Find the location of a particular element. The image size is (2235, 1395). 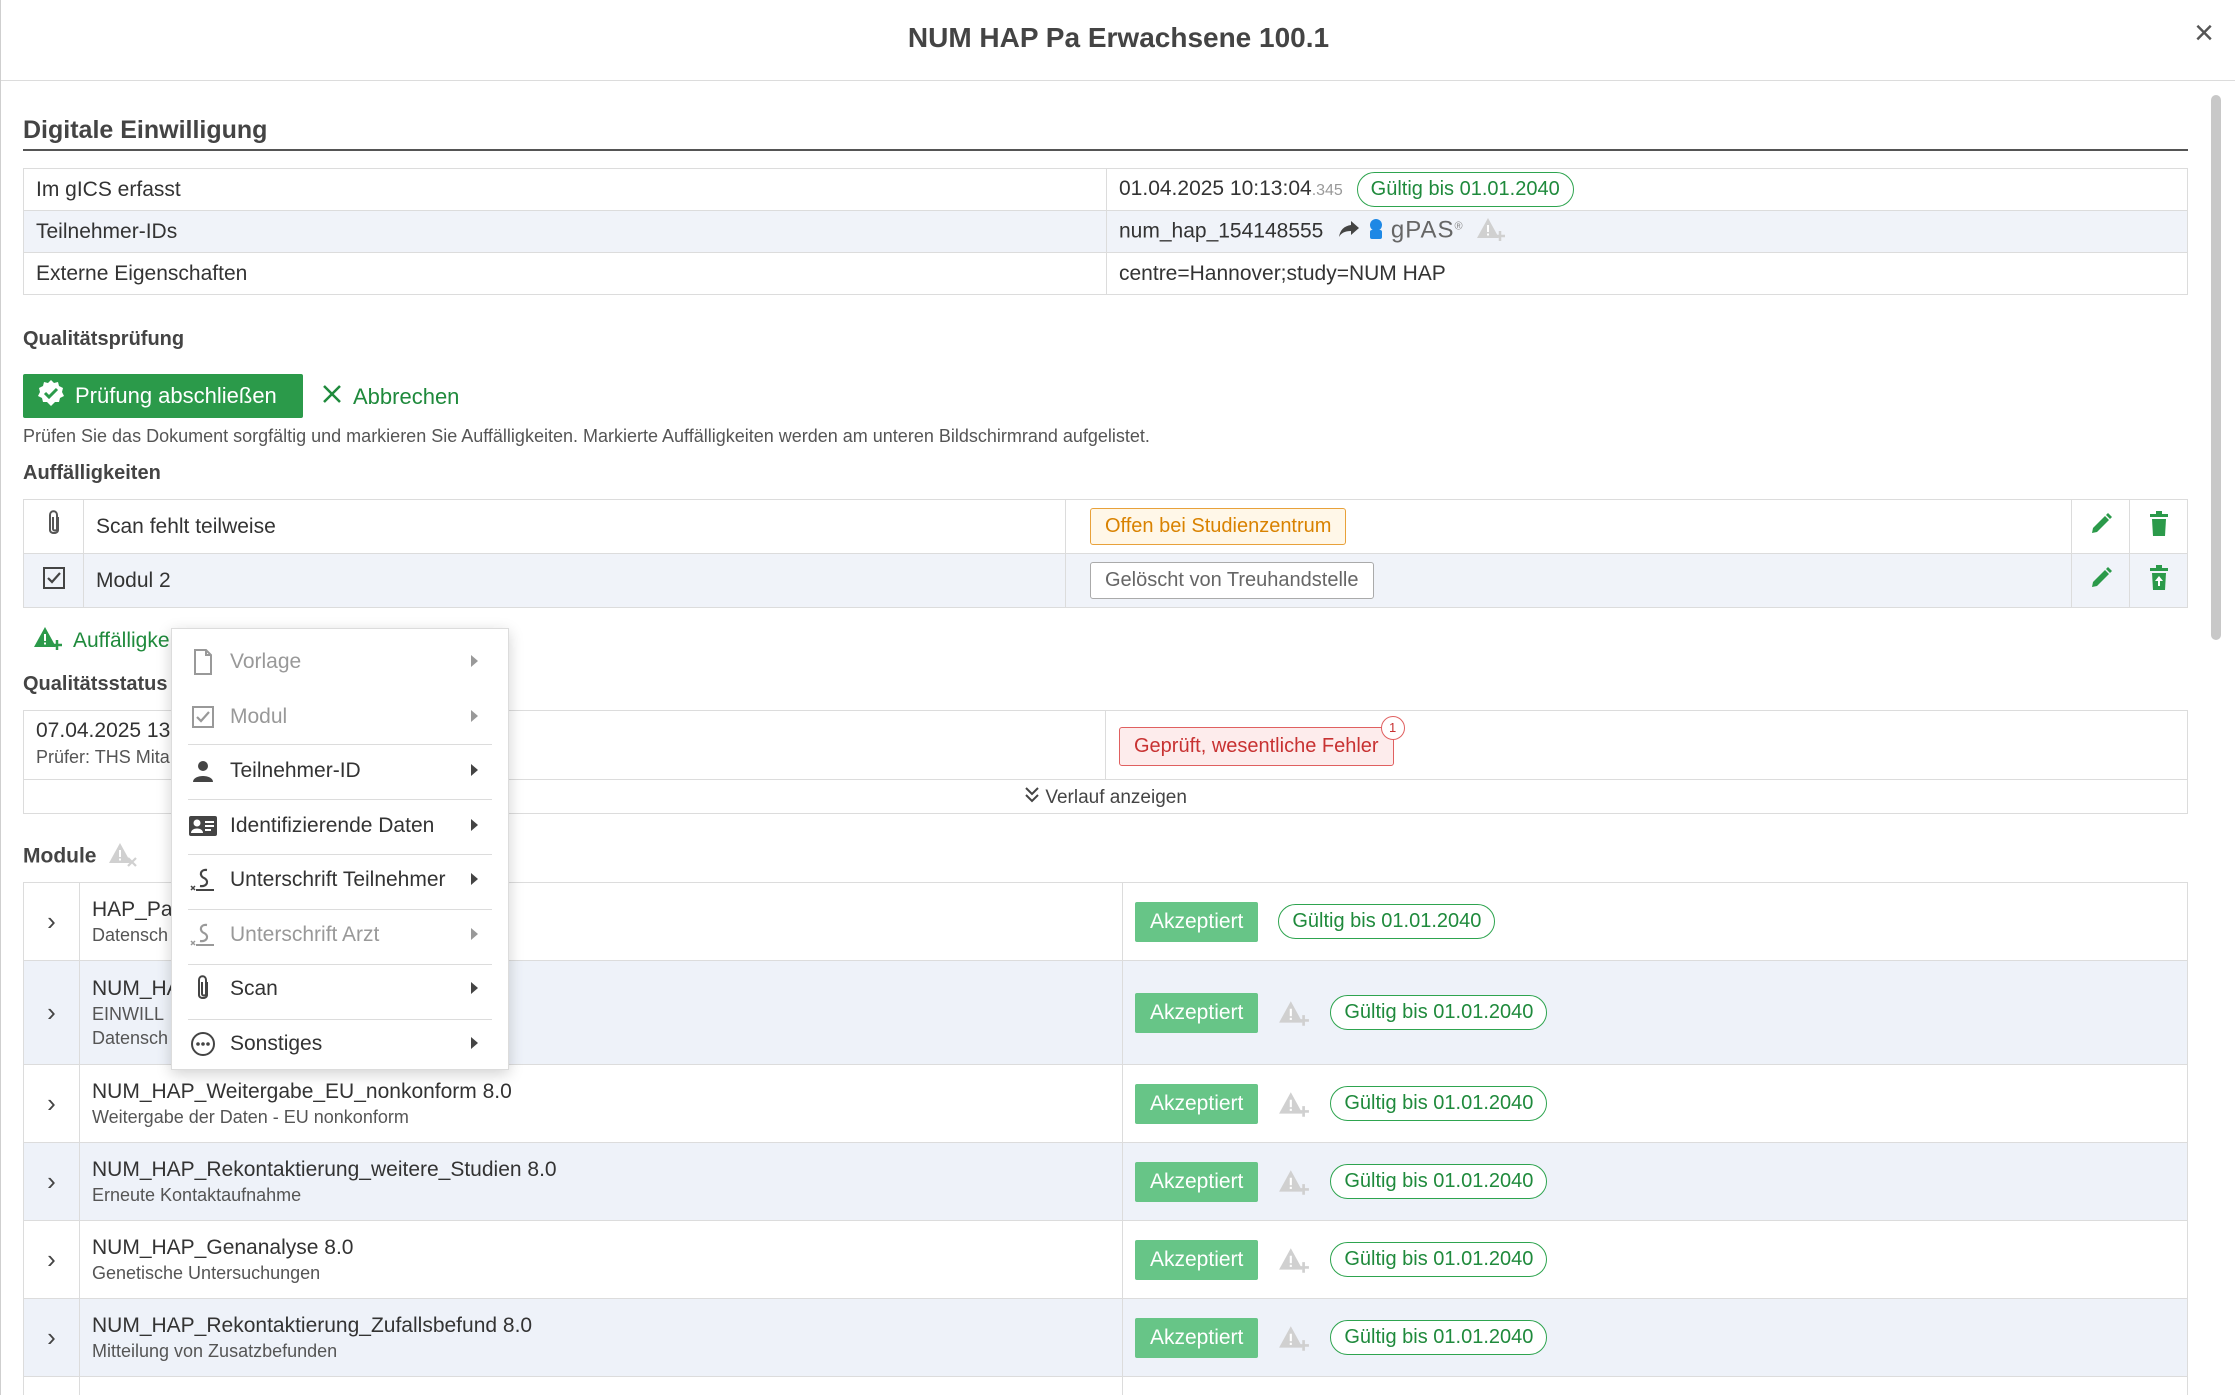

delete-icon is located at coordinates (2158, 526).